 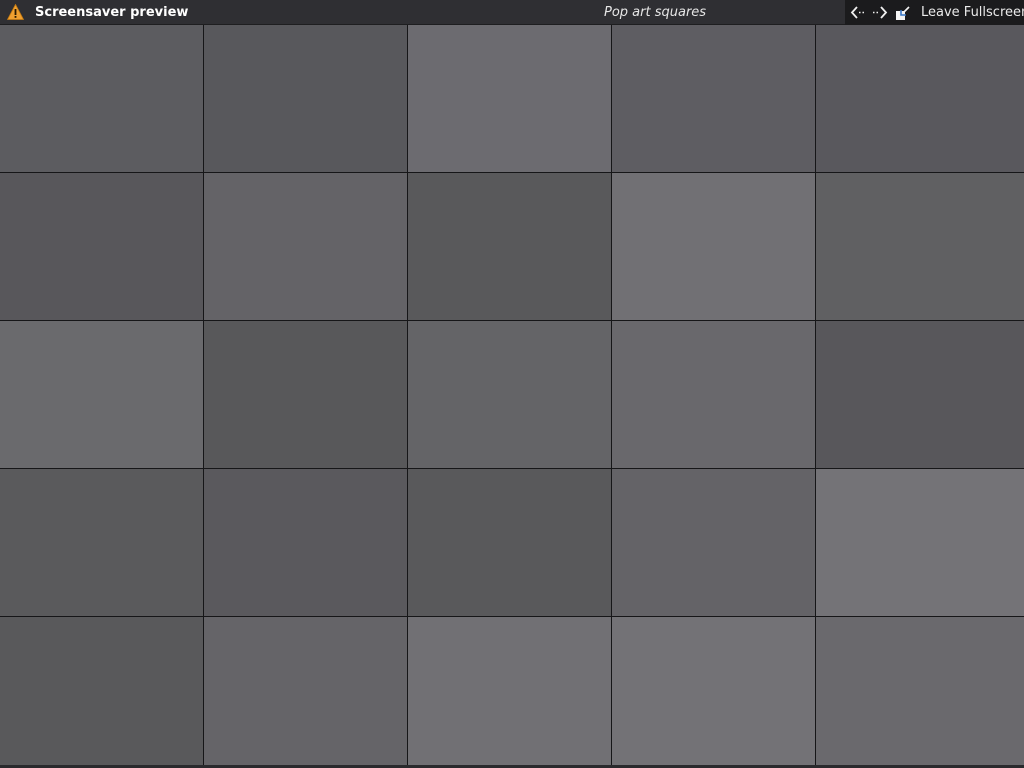 I want to click on arrow-right-icon, so click(x=880, y=12).